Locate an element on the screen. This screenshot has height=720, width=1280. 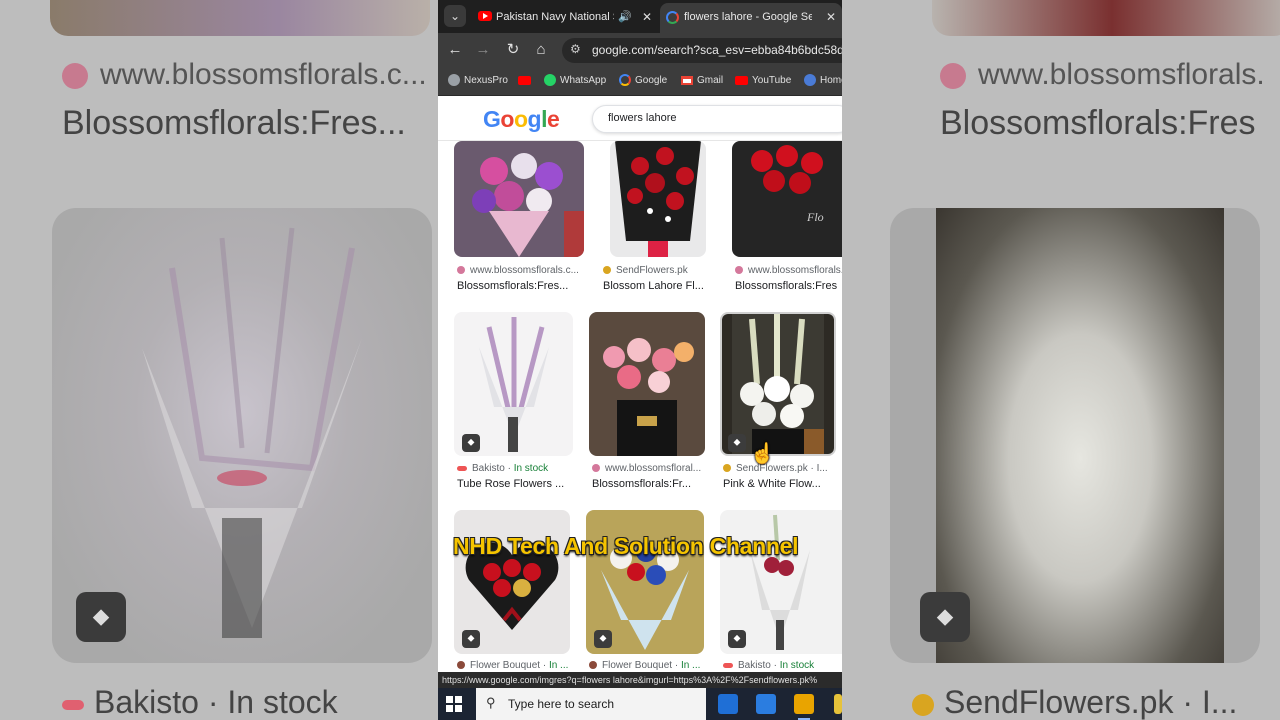
site-settings-icon: ⚙ is located at coordinates (575, 49).